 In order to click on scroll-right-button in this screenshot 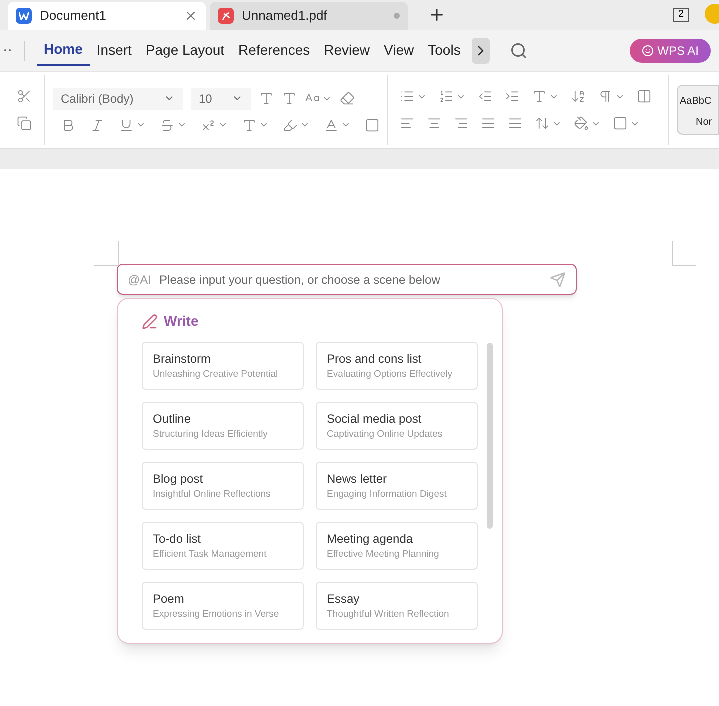, I will do `click(481, 51)`.